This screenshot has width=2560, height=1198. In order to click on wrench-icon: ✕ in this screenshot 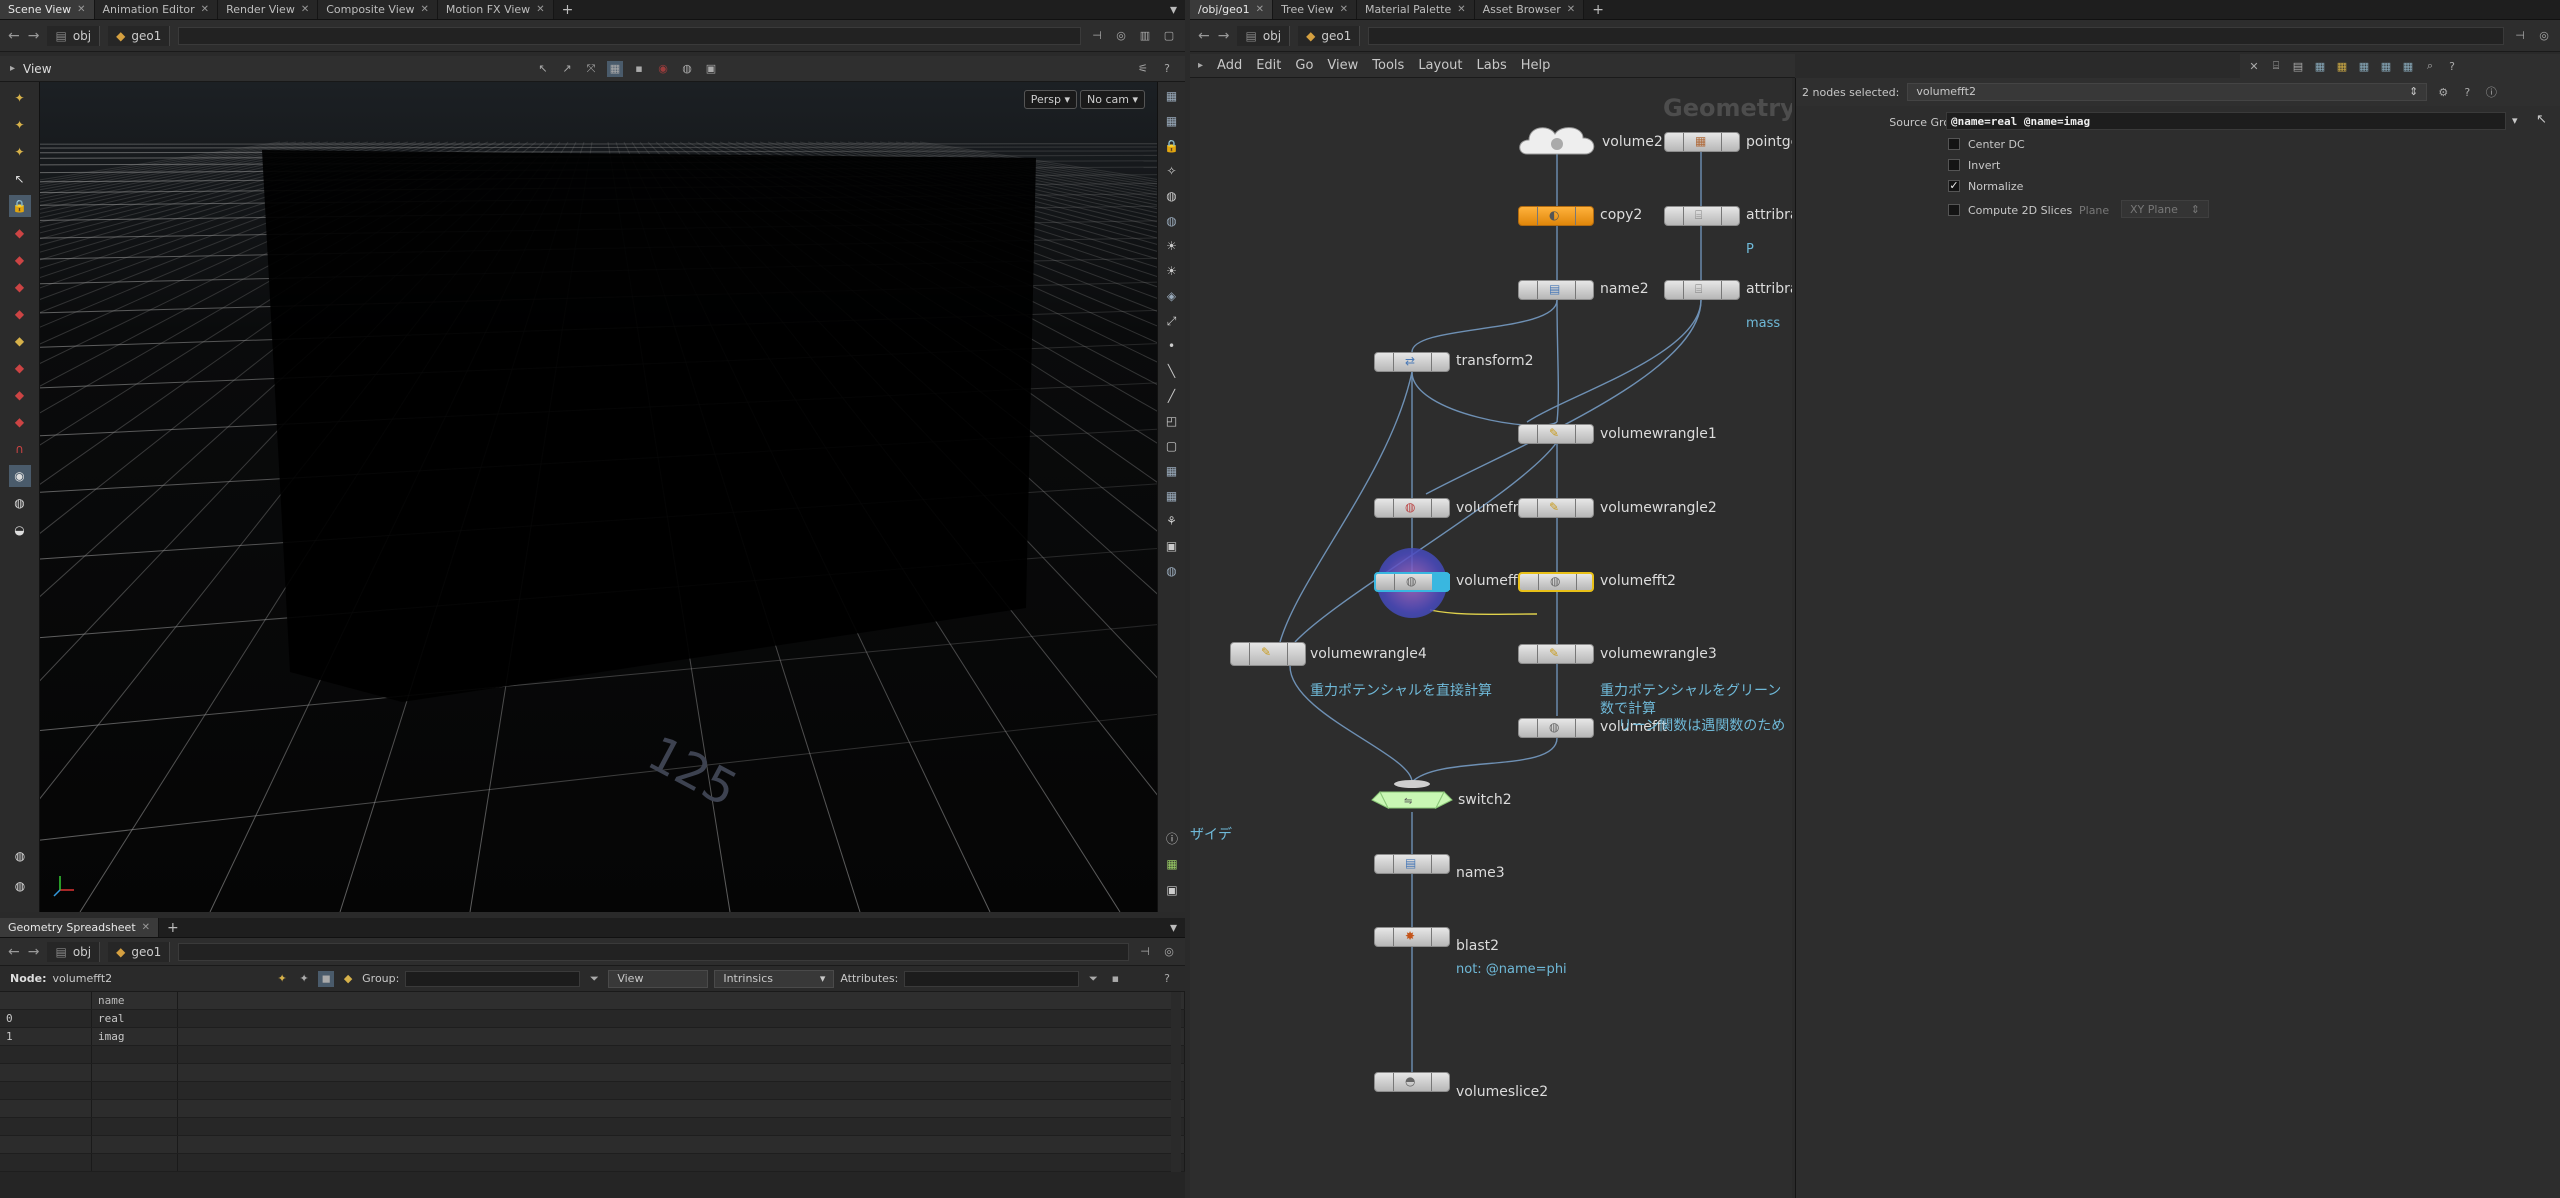, I will do `click(2254, 66)`.